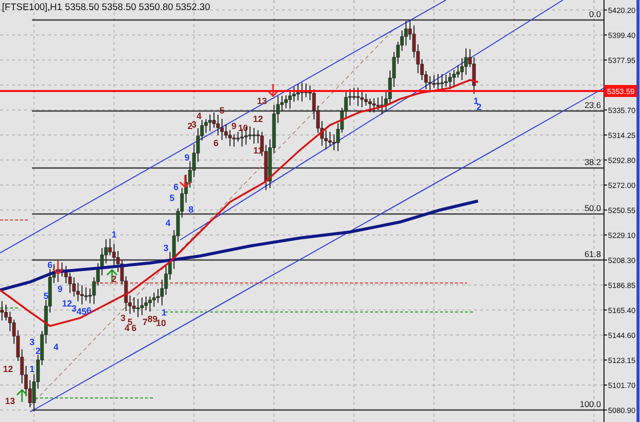  I want to click on fibonacci-level-label: 100.0, so click(590, 404).